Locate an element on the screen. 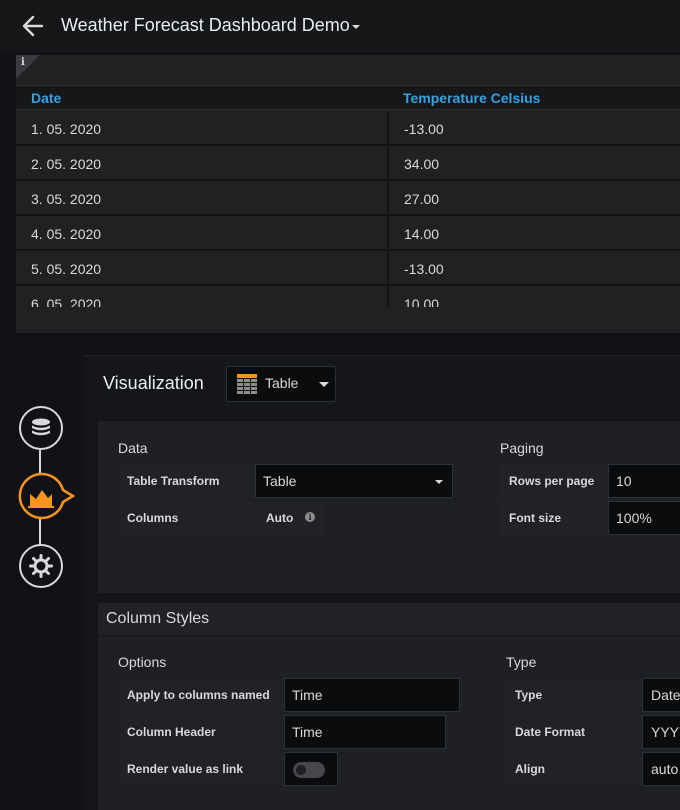 The image size is (680, 810). table-row: 6. 05. 2020 10.00 is located at coordinates (348, 297).